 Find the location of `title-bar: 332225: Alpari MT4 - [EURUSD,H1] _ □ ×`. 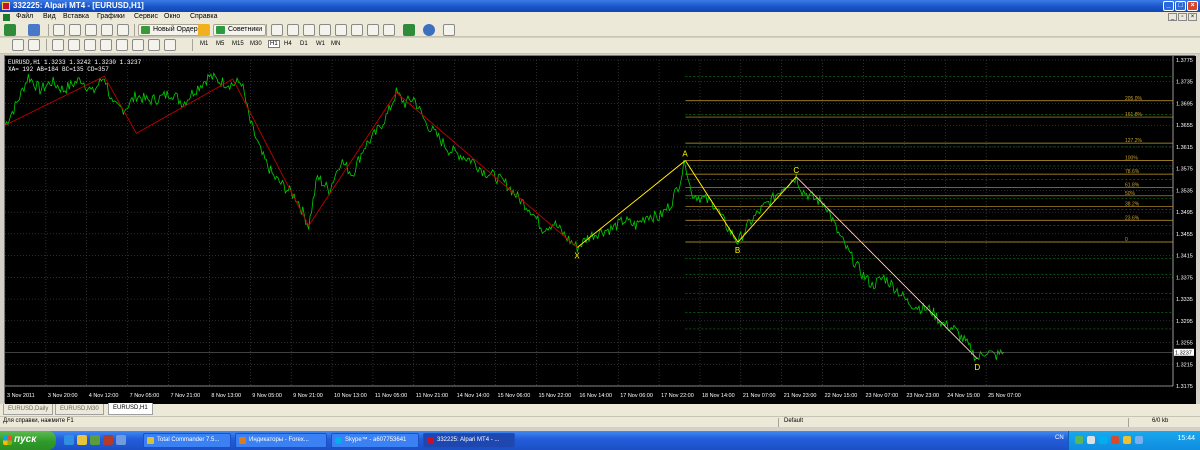

title-bar: 332225: Alpari MT4 - [EURUSD,H1] _ □ × is located at coordinates (600, 6).